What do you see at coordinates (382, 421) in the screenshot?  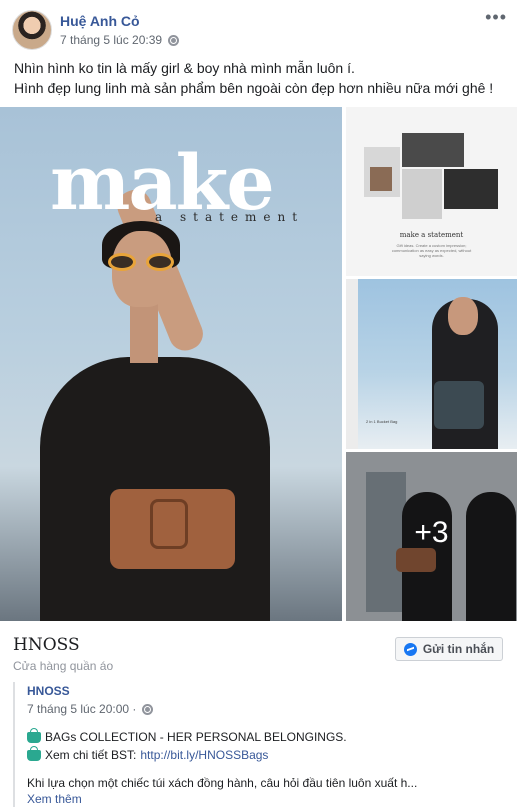 I see `thumbnail-caption: 2 in 1 Bucket Bag` at bounding box center [382, 421].